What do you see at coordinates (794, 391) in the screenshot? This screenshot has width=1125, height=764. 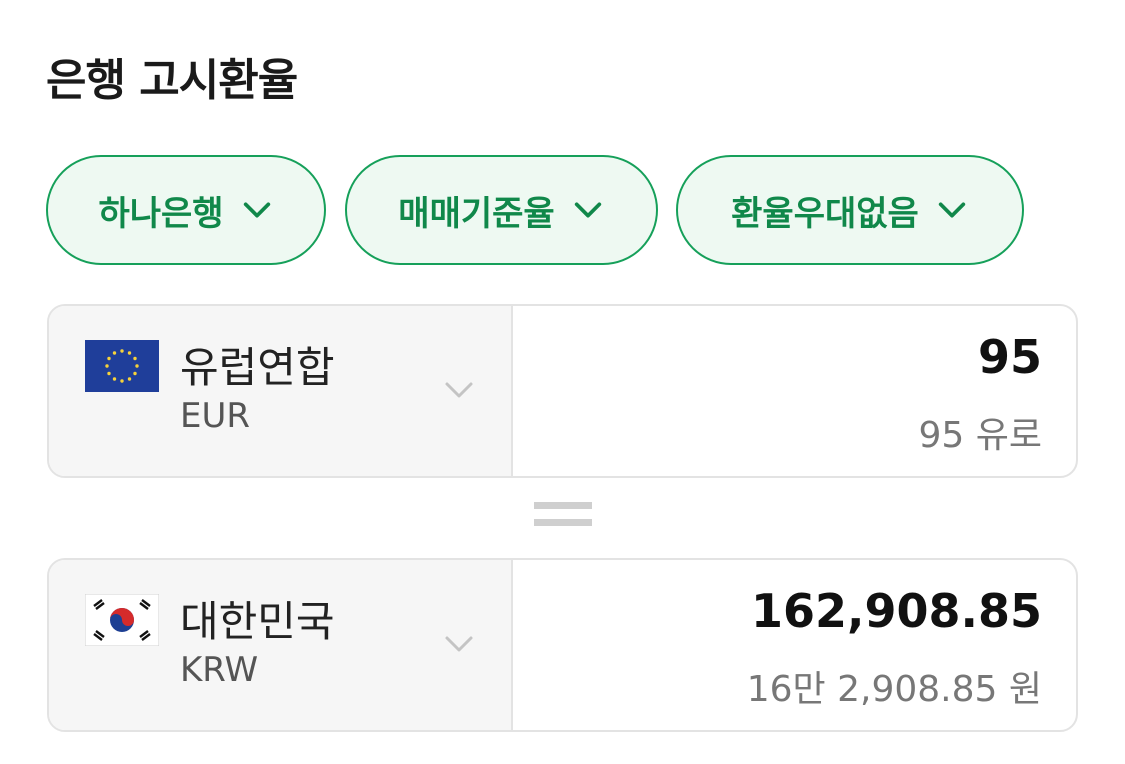 I see `from-amount-input: 95 95 유로` at bounding box center [794, 391].